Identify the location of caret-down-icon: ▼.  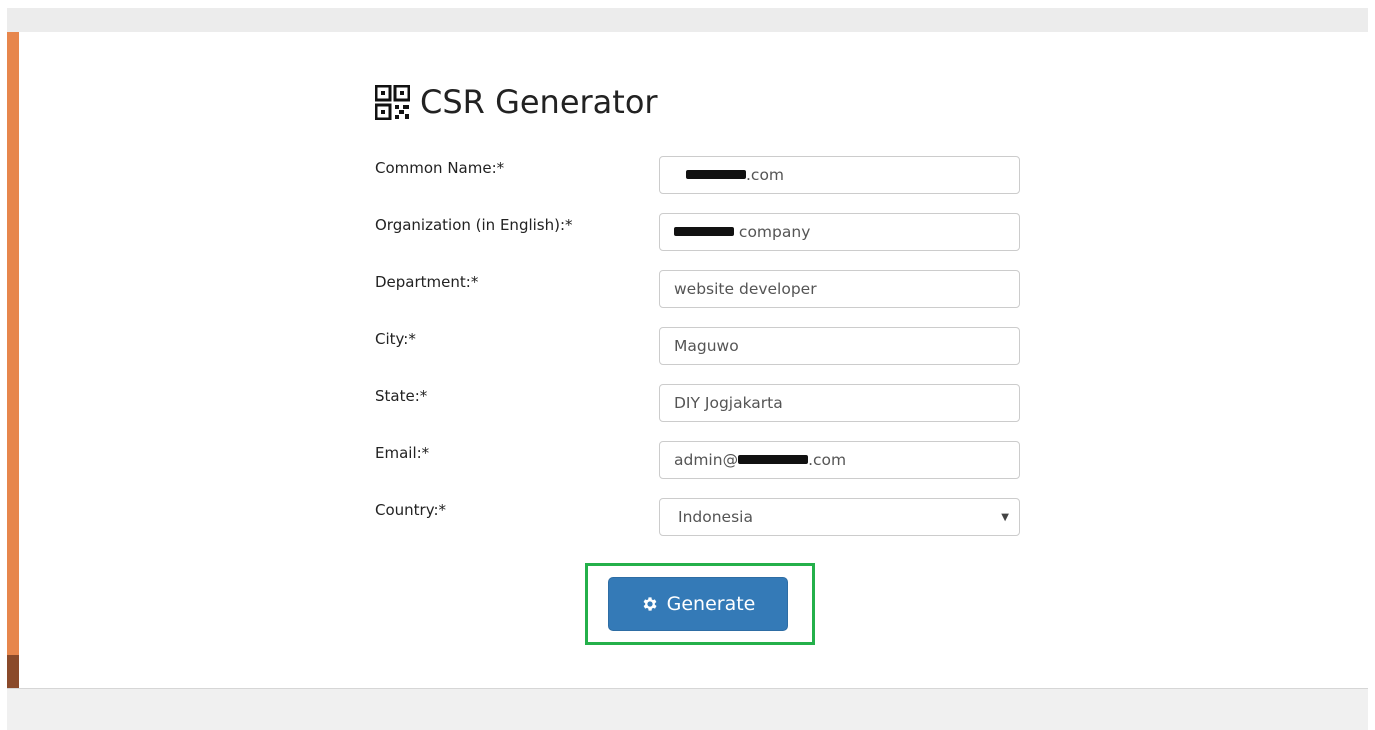
(1005, 517).